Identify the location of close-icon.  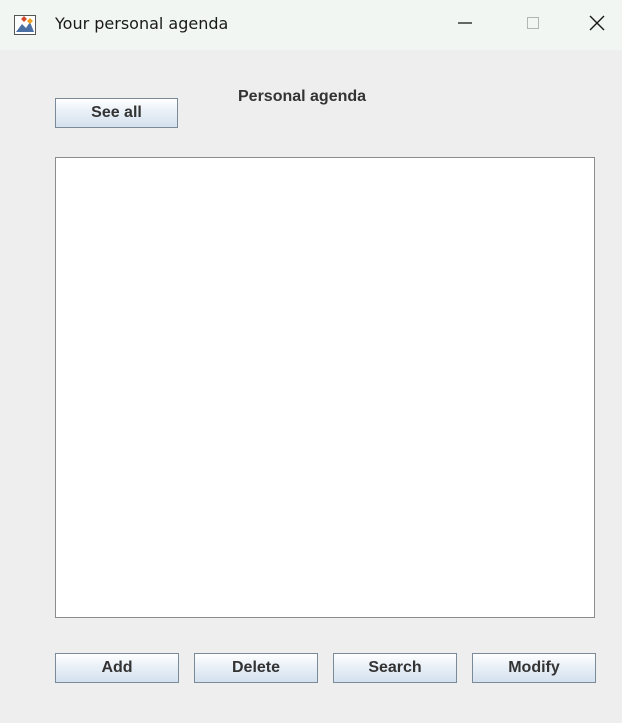
(597, 25).